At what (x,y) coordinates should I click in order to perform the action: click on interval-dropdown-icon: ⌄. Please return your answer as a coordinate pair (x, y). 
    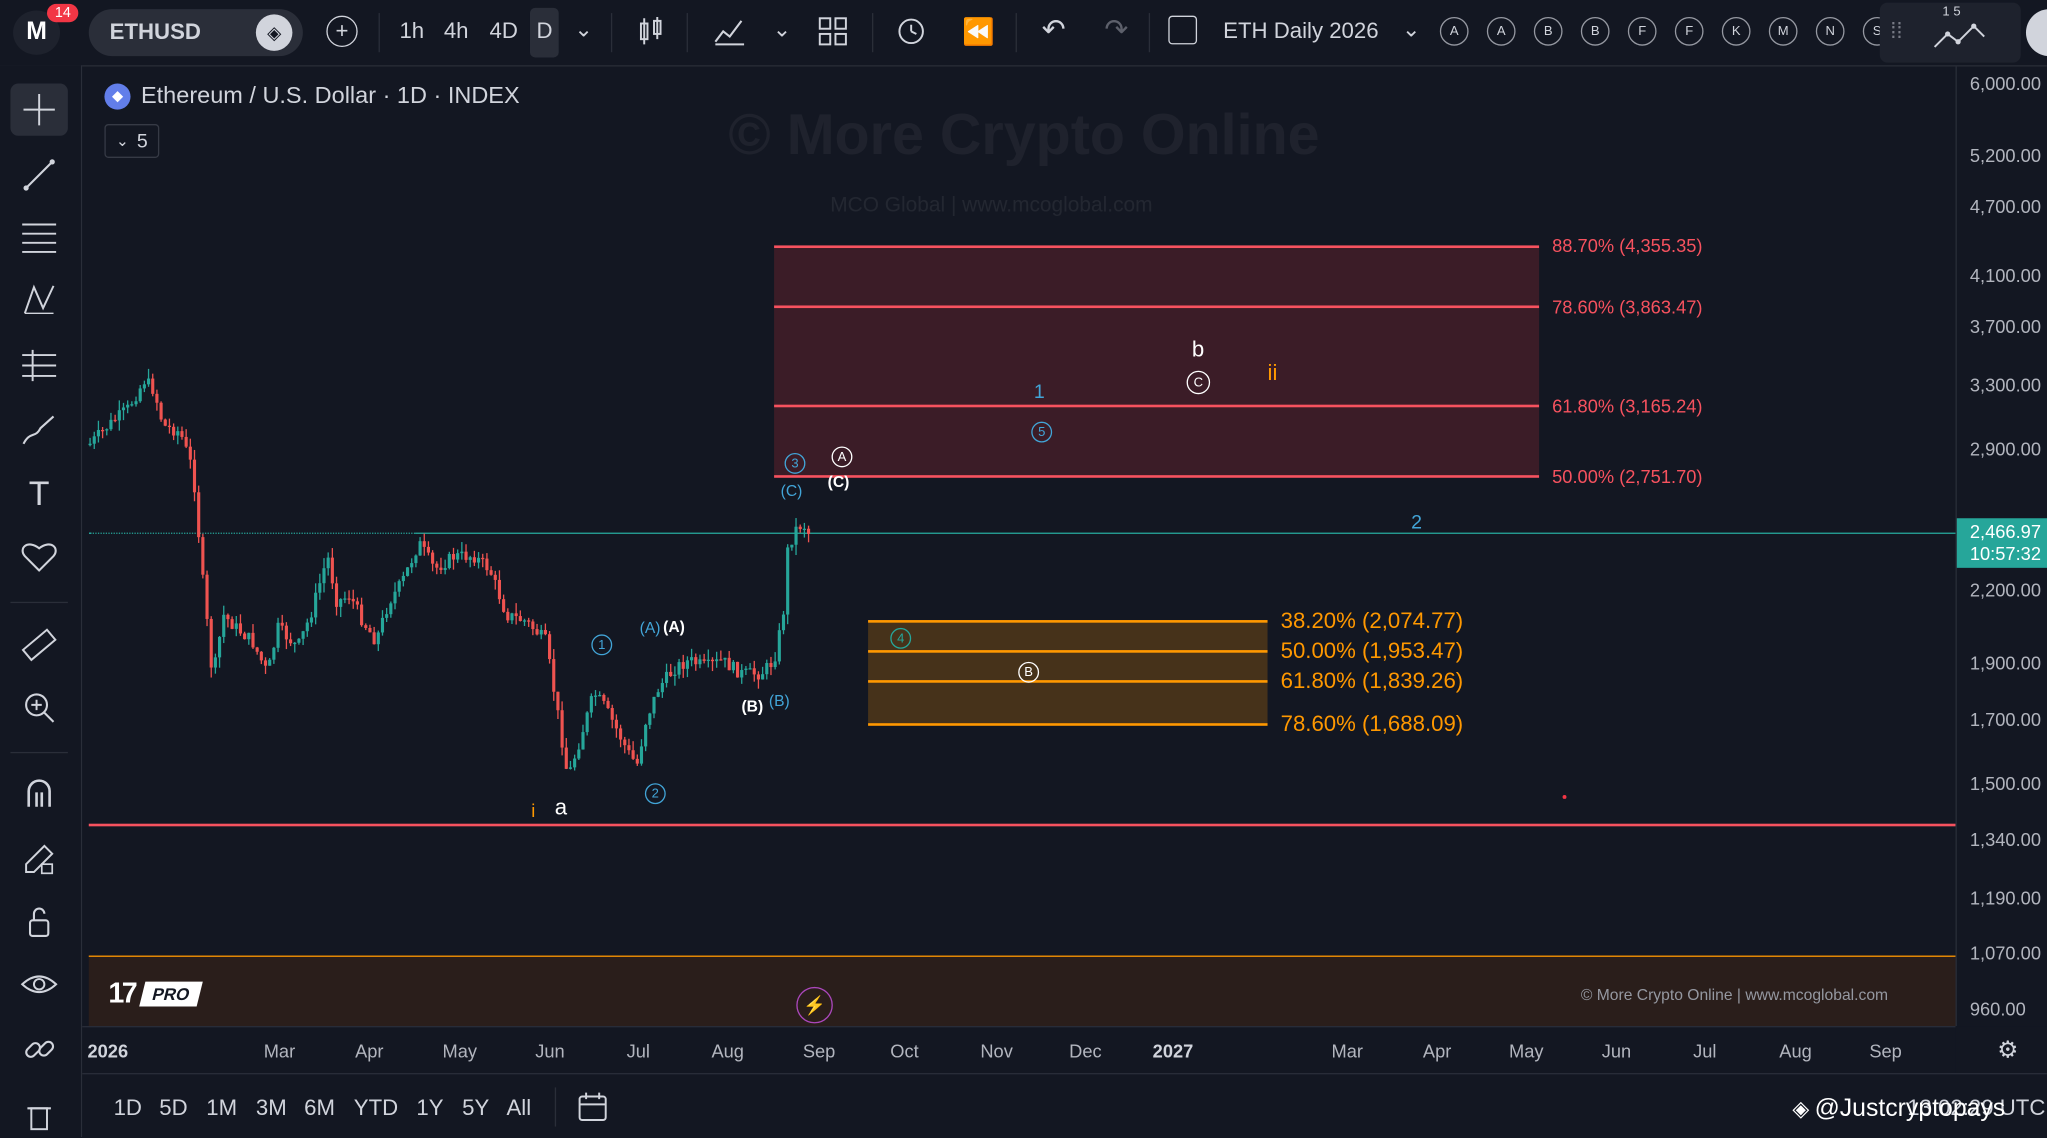
    Looking at the image, I should click on (583, 30).